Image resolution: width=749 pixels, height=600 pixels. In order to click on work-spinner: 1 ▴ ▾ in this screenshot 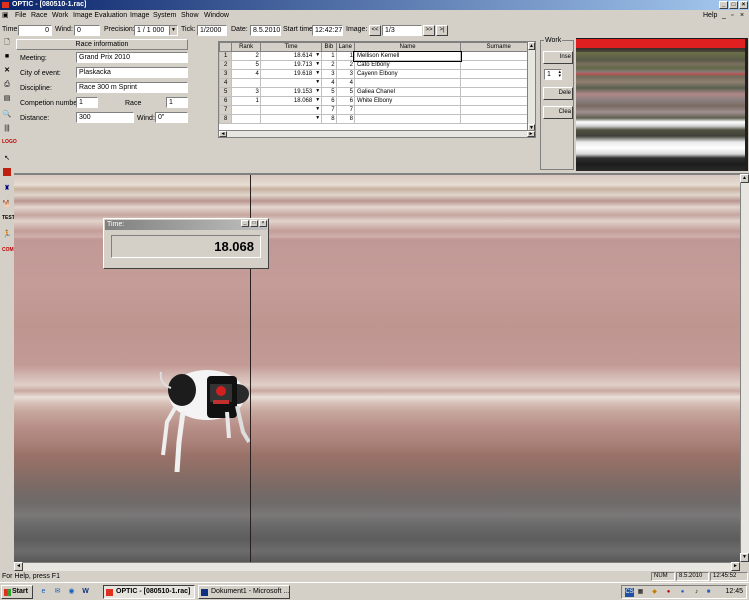, I will do `click(553, 74)`.